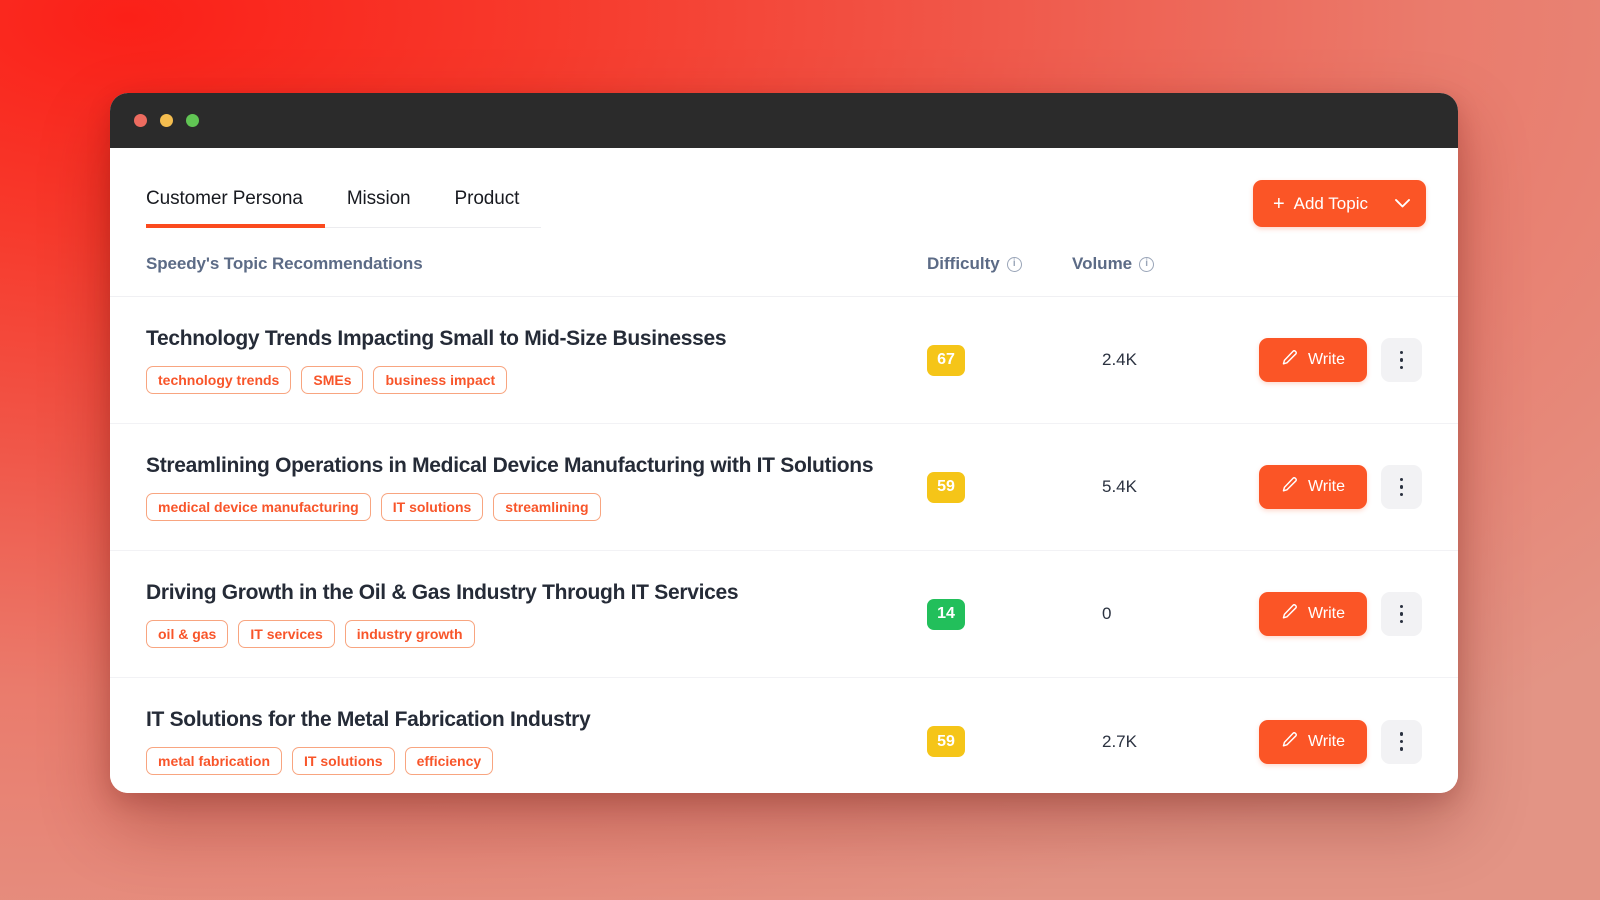 The height and width of the screenshot is (900, 1600). I want to click on volume-cell: 2.4K, so click(1119, 359).